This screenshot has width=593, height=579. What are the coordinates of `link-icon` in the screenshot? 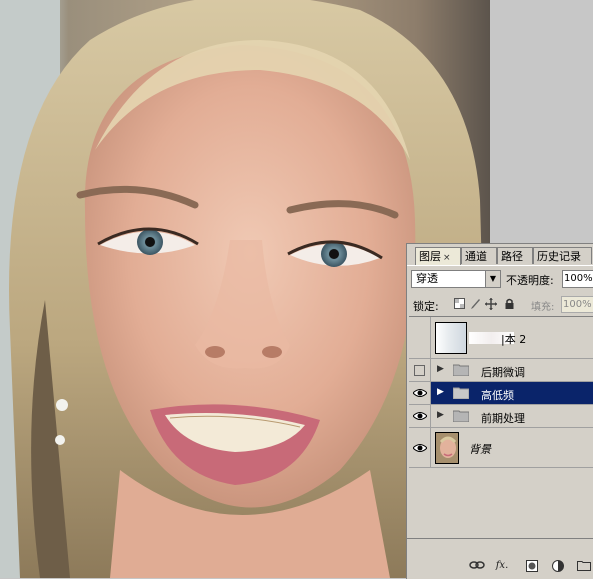 It's located at (477, 566).